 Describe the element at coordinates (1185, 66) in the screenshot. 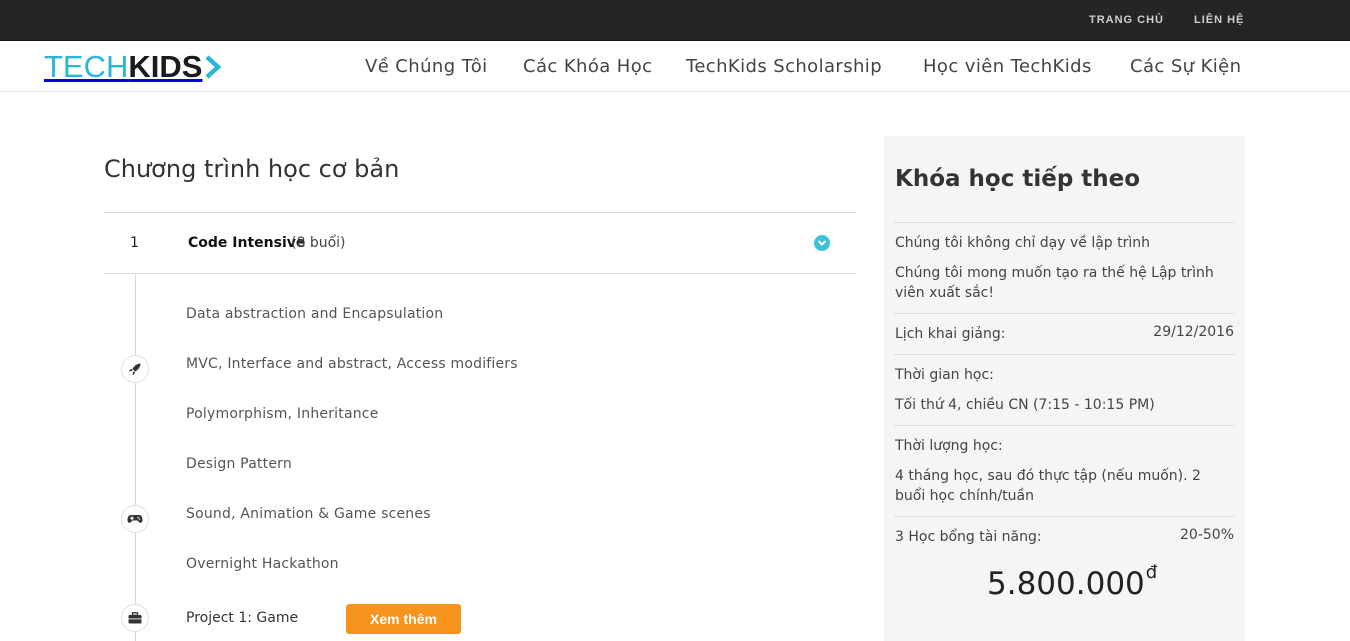

I see `nav-events: Các Sự Kiện` at that location.